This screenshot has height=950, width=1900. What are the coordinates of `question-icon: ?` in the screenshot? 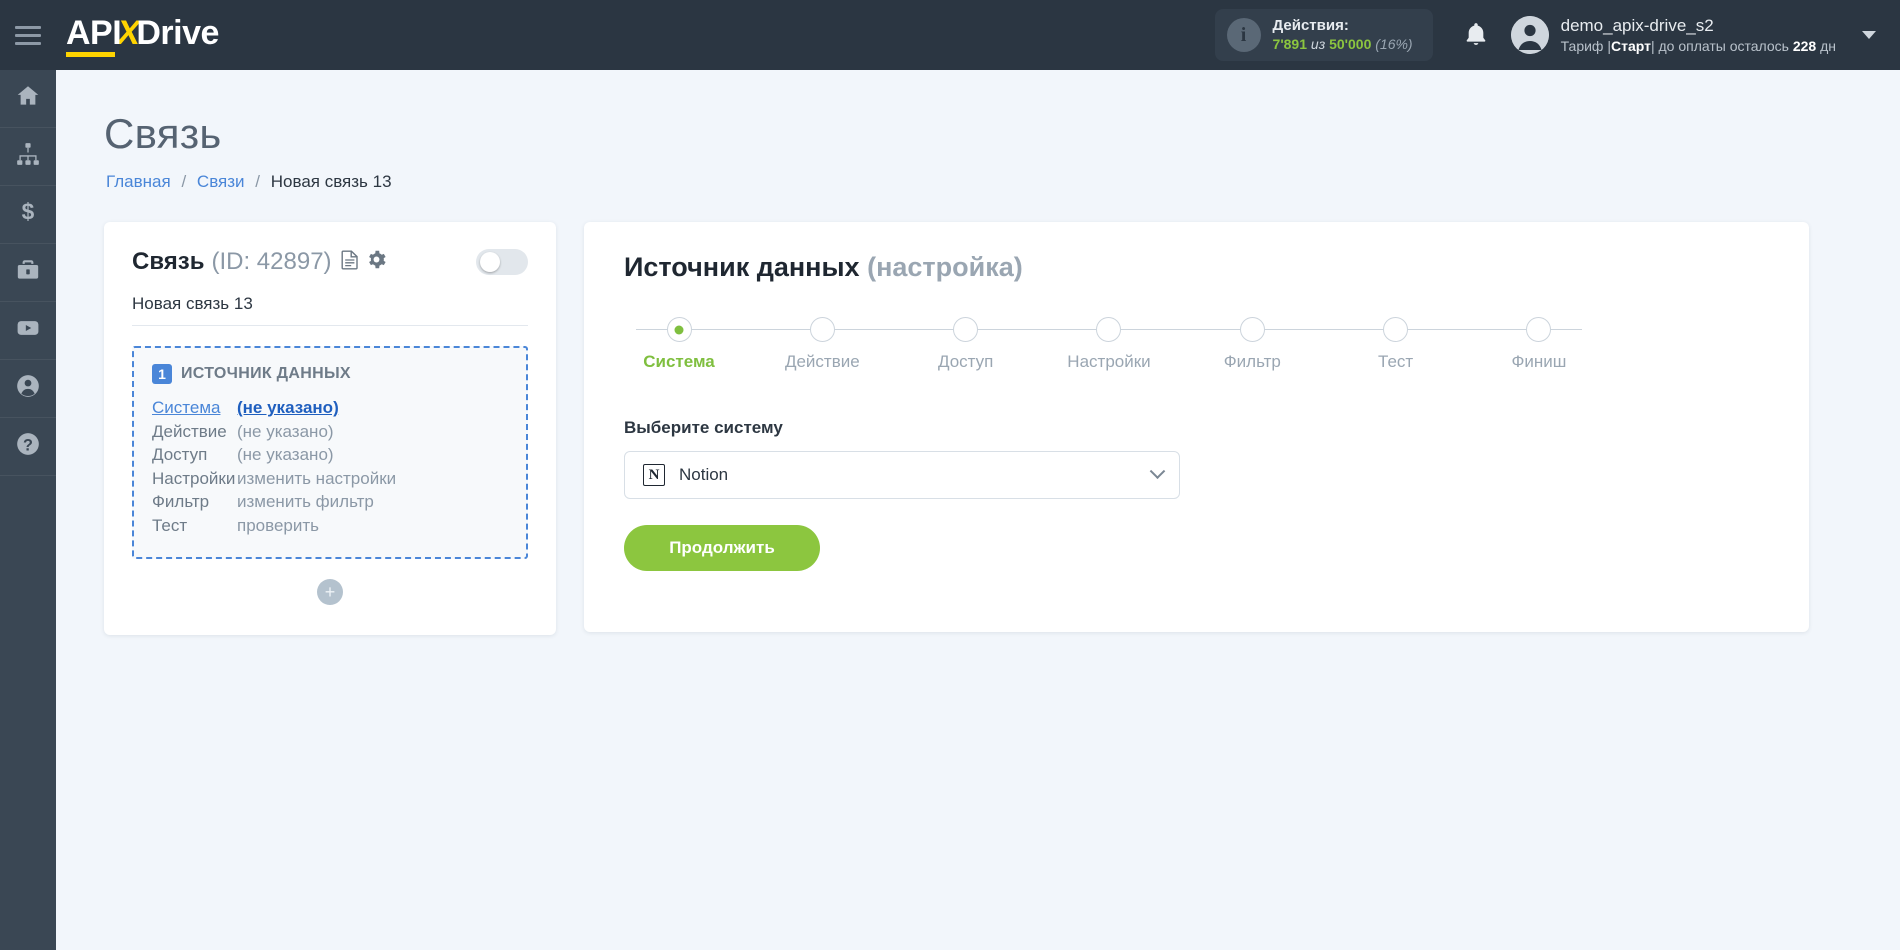 It's located at (28, 446).